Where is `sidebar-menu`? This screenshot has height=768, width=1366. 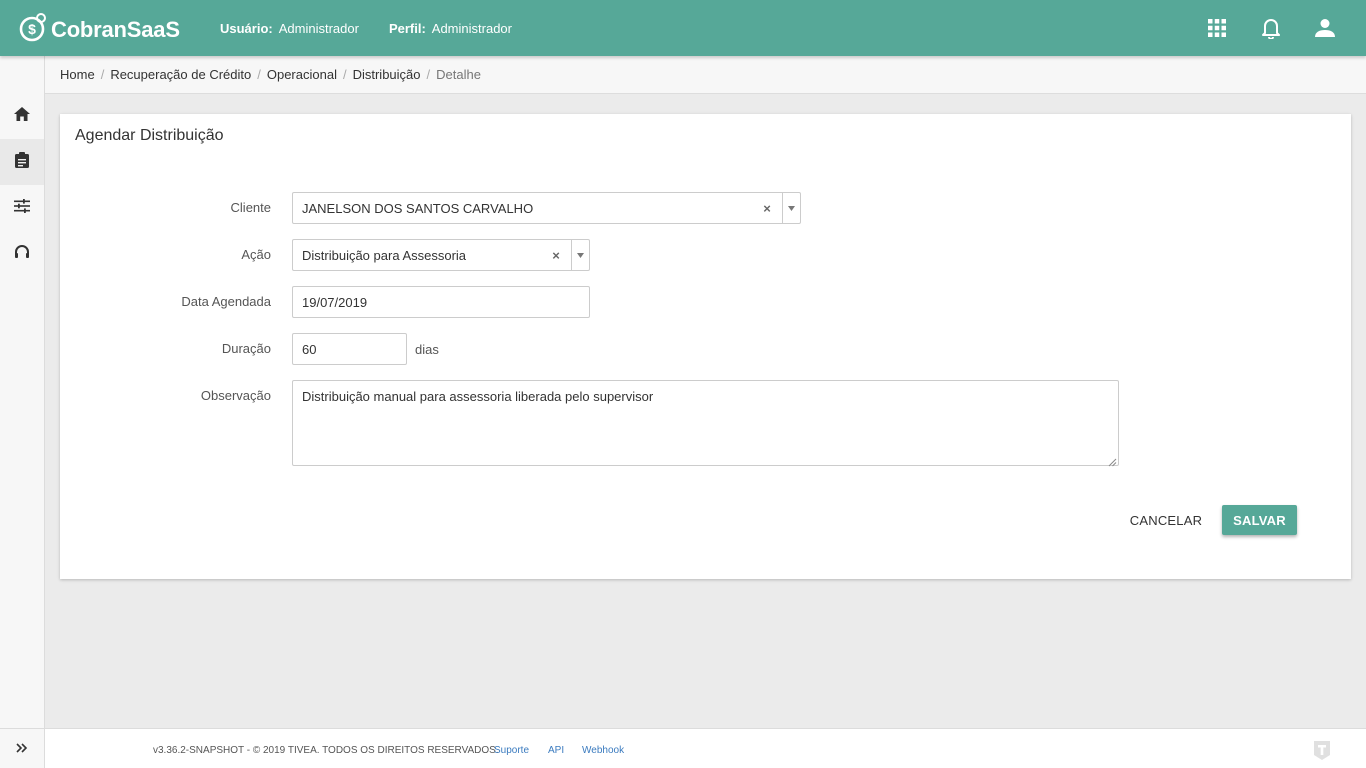 sidebar-menu is located at coordinates (22, 185).